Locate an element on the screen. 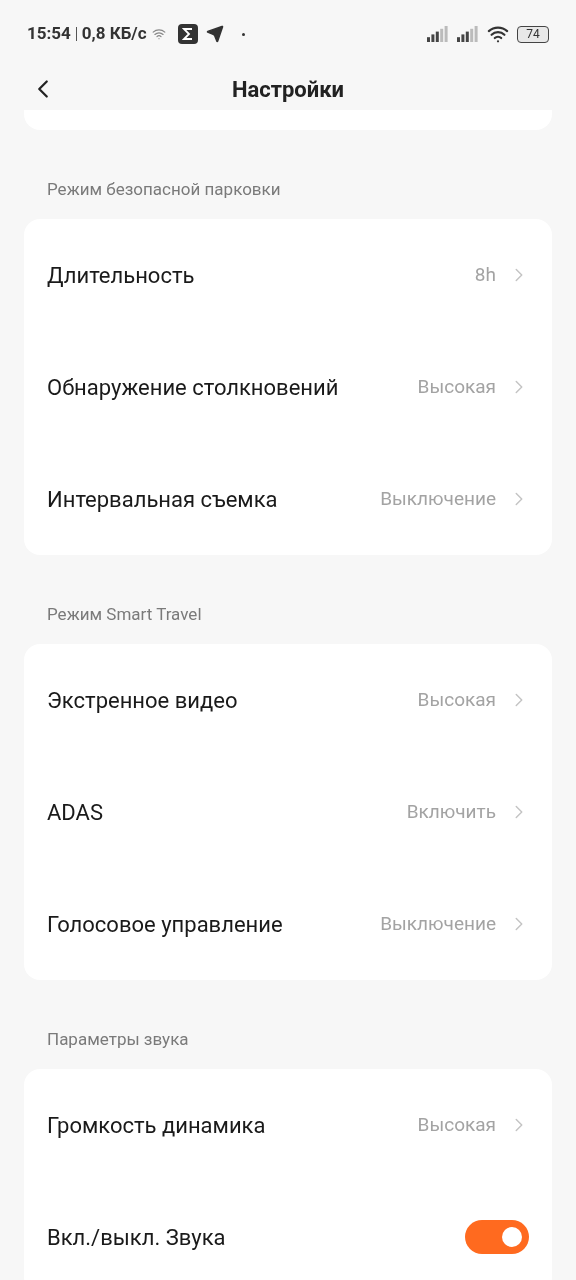 This screenshot has width=576, height=1280. item-label: Экстренное видео is located at coordinates (143, 700).